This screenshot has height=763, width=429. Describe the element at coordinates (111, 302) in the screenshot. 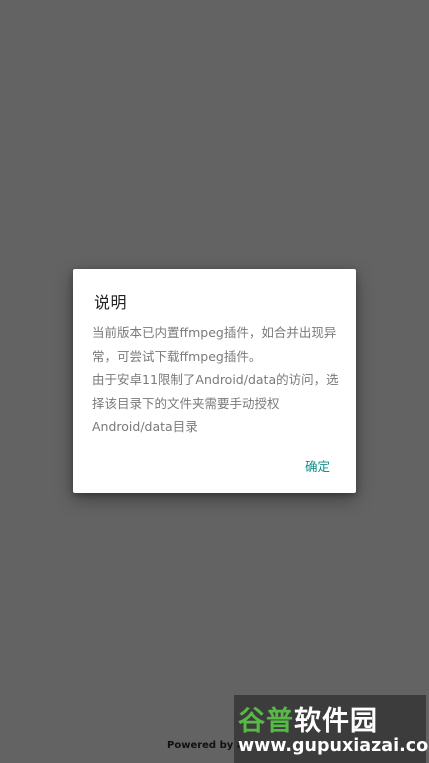

I see `dialog-title: 说明` at that location.